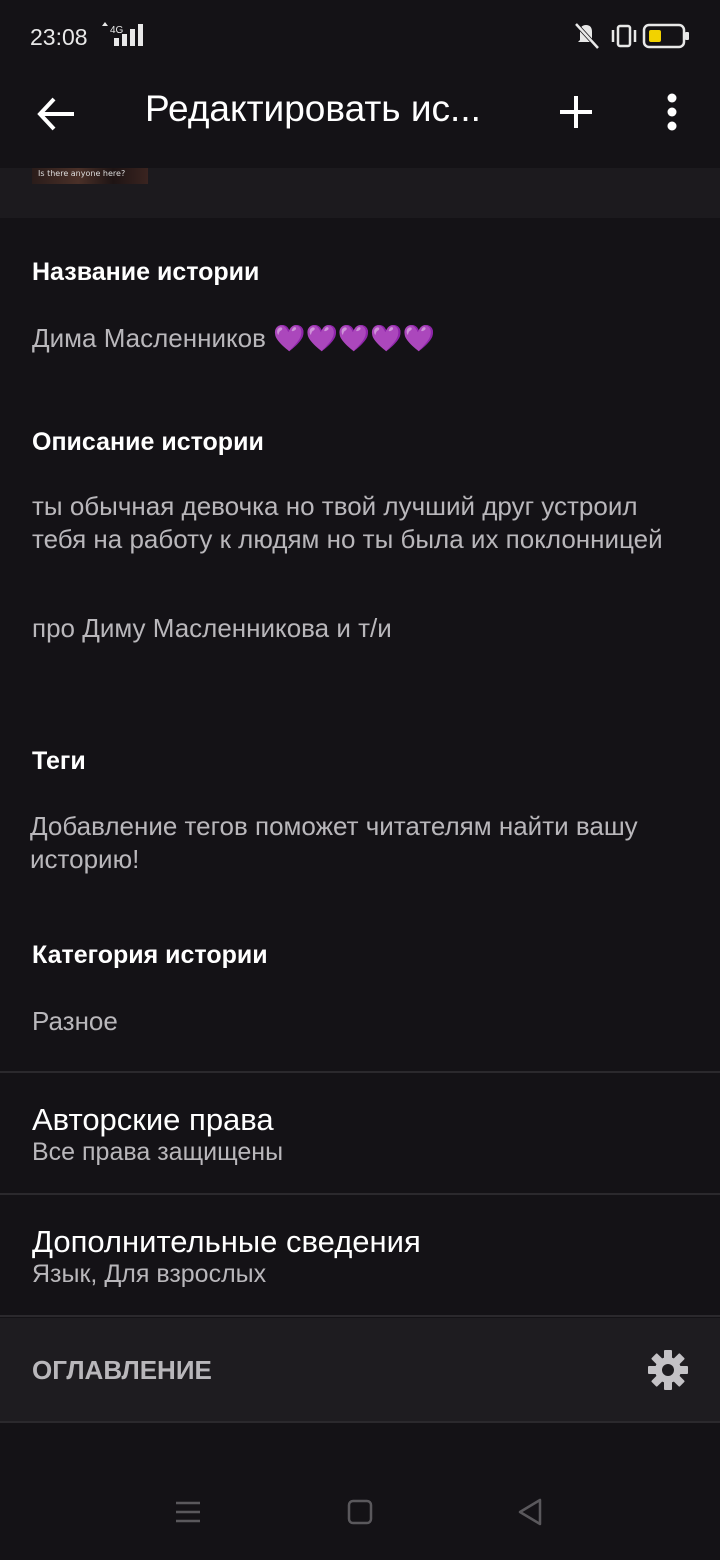 This screenshot has height=1560, width=720. Describe the element at coordinates (158, 1152) in the screenshot. I see `copyright-value: Все права защищены` at that location.